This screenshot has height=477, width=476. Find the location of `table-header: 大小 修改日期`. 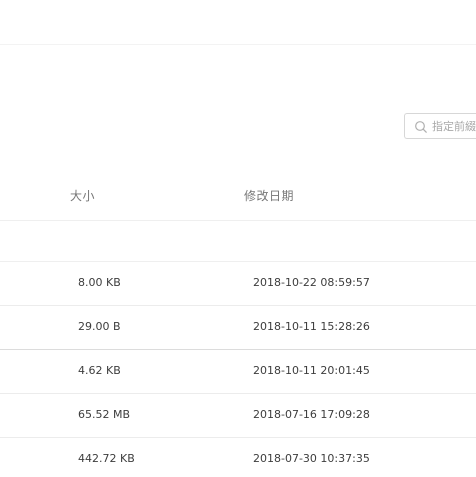

table-header: 大小 修改日期 is located at coordinates (238, 194).